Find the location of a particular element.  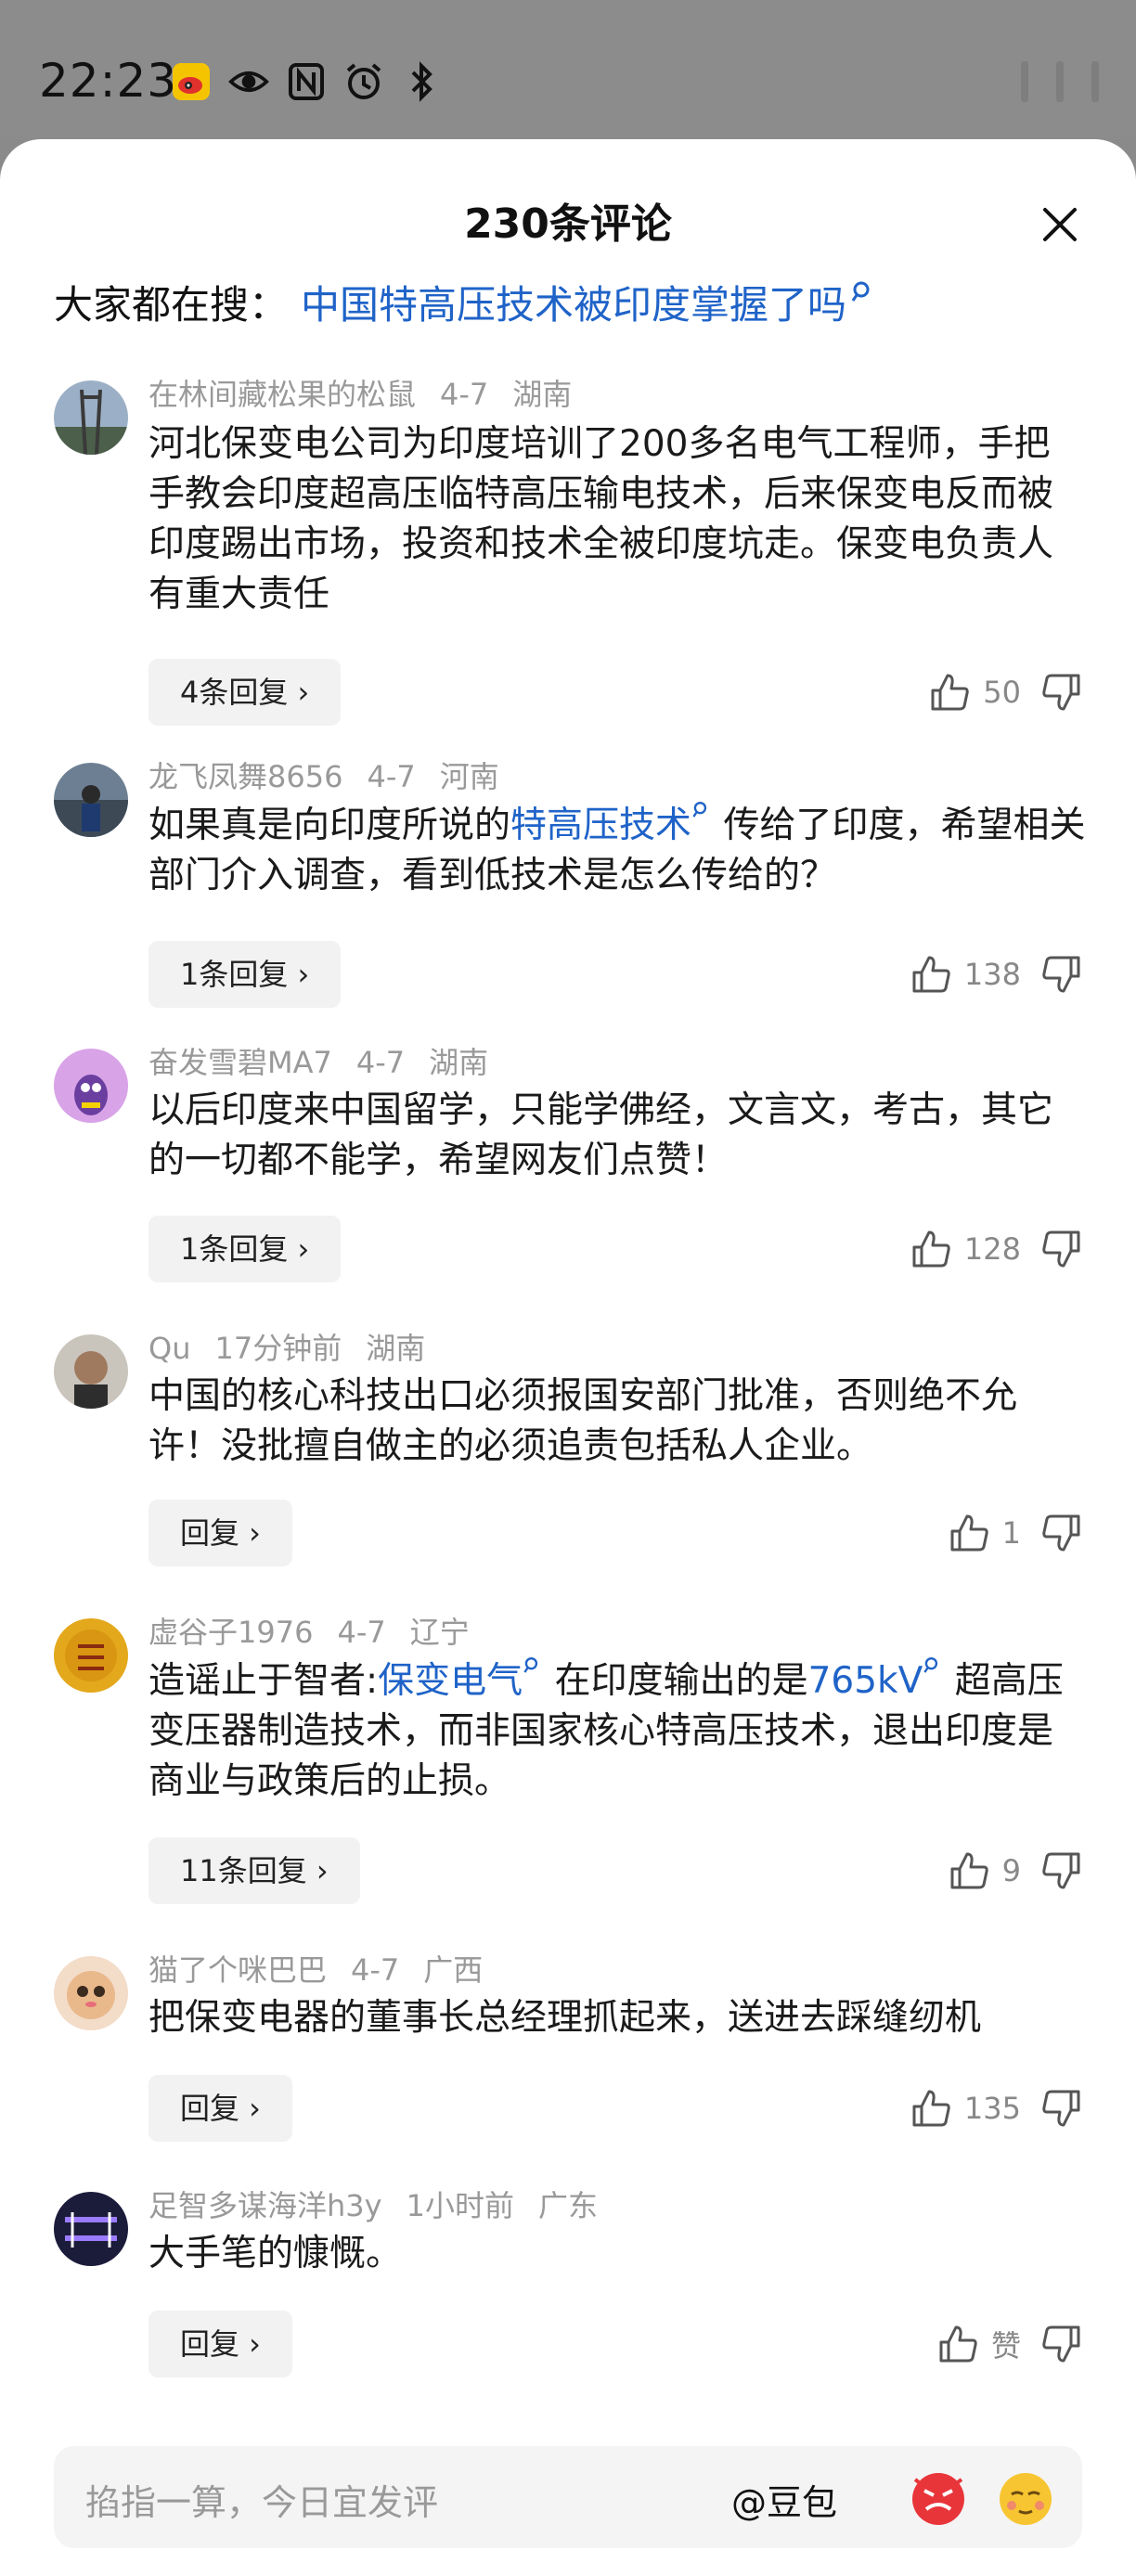

like-count: 50 is located at coordinates (1002, 692).